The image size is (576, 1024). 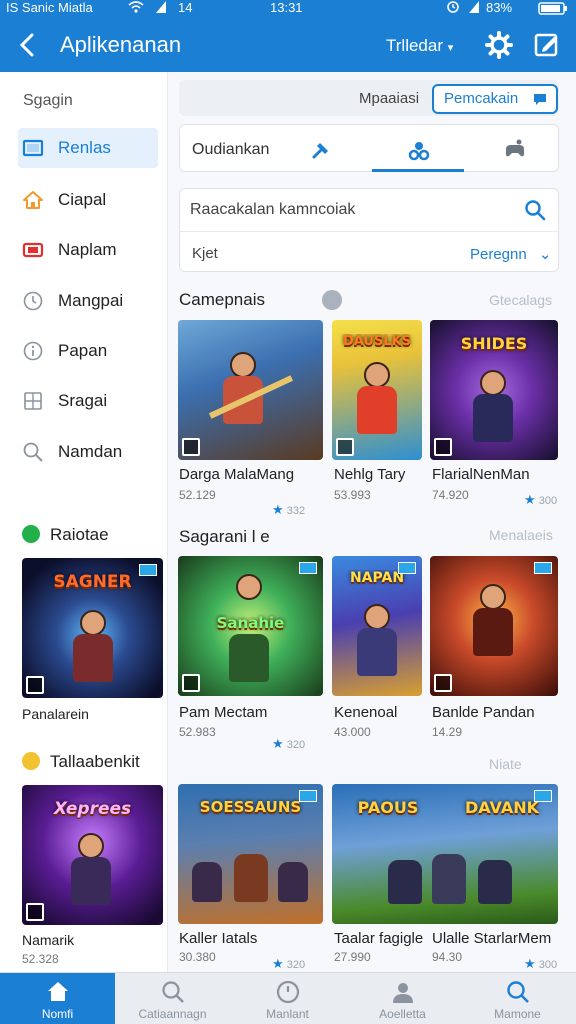 What do you see at coordinates (92, 628) in the screenshot?
I see `sidebar-game-card-1: SAGNER` at bounding box center [92, 628].